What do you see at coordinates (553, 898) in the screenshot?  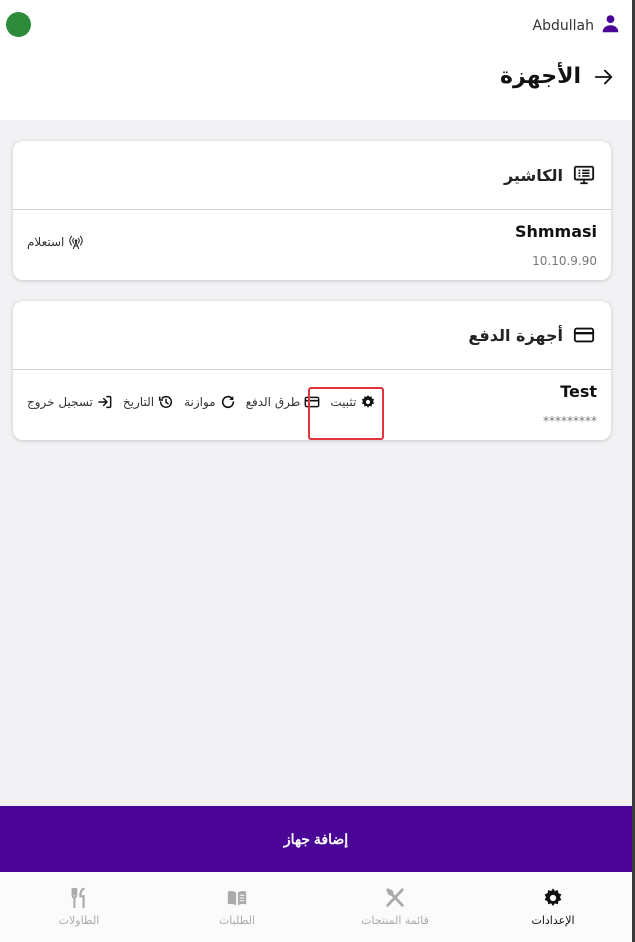 I see `gear-icon` at bounding box center [553, 898].